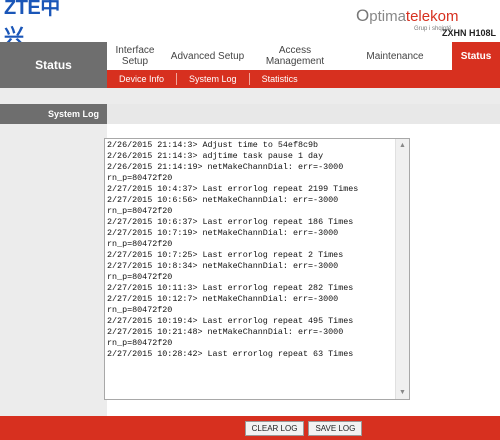 This screenshot has width=500, height=440. I want to click on current-section-label: Status, so click(53, 65).